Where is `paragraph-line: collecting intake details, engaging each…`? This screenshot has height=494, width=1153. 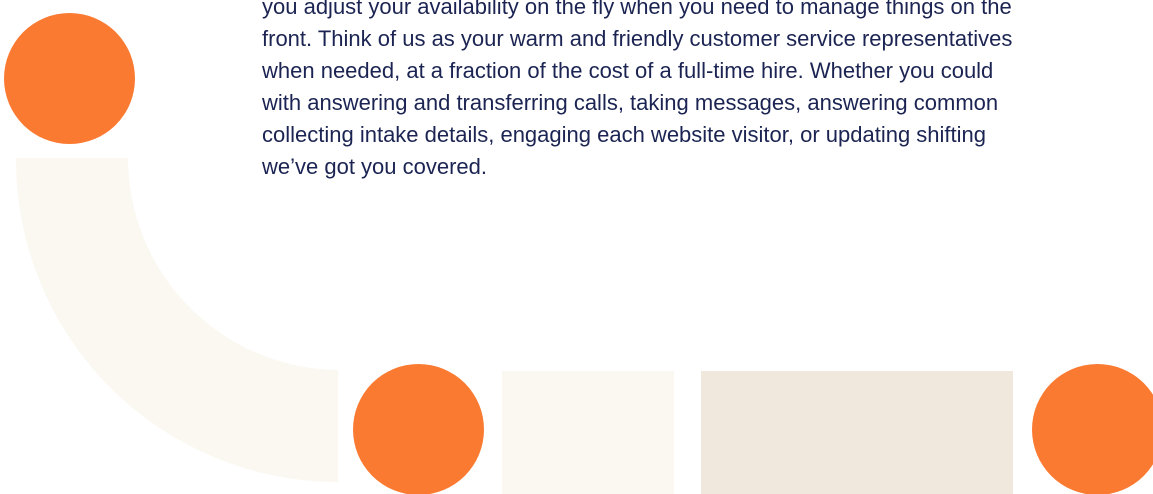 paragraph-line: collecting intake details, engaging each… is located at coordinates (624, 134).